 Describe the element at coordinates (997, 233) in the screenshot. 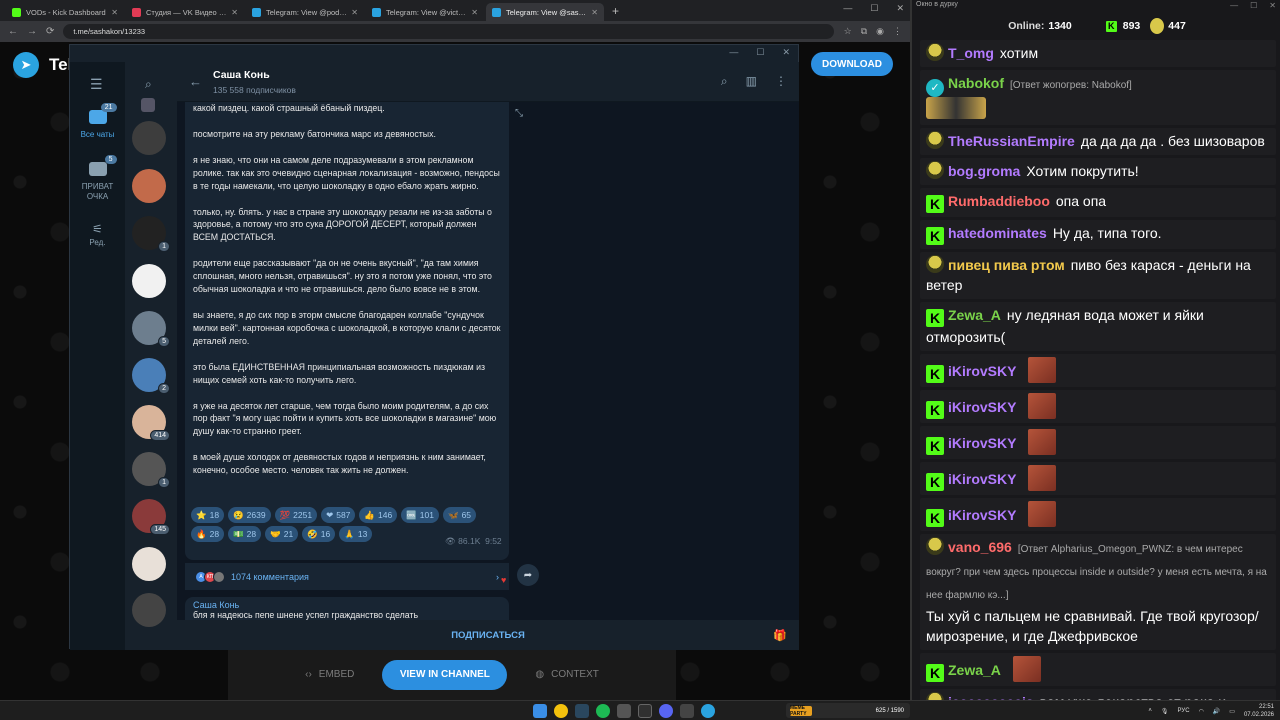

I see `chat-username: hatedominates` at that location.